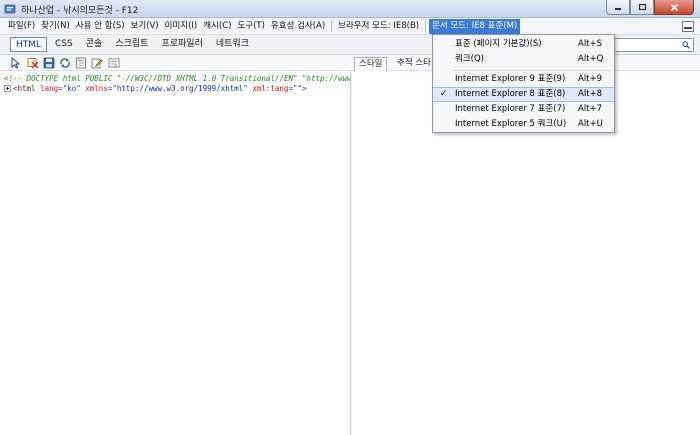 The image size is (700, 435). Describe the element at coordinates (270, 88) in the screenshot. I see `attr-xml-lang: xml:lang` at that location.